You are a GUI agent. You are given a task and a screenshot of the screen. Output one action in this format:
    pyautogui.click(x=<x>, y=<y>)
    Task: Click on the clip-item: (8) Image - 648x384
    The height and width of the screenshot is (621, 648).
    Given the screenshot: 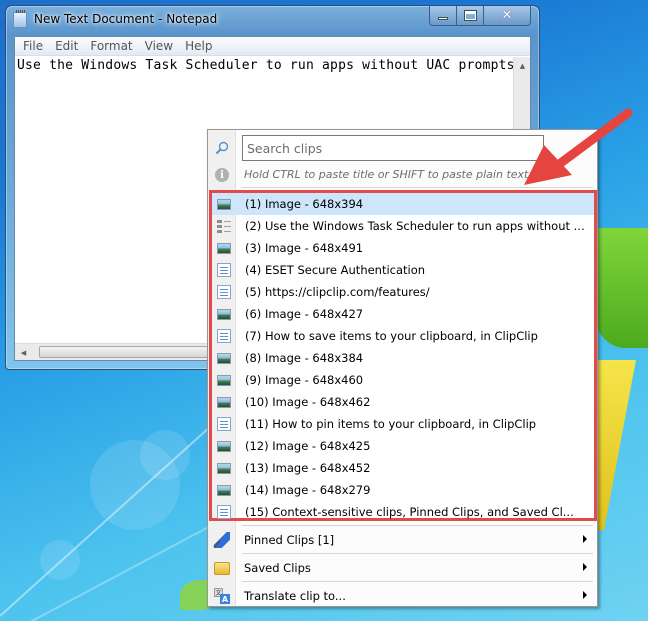 What is the action you would take?
    pyautogui.click(x=403, y=358)
    